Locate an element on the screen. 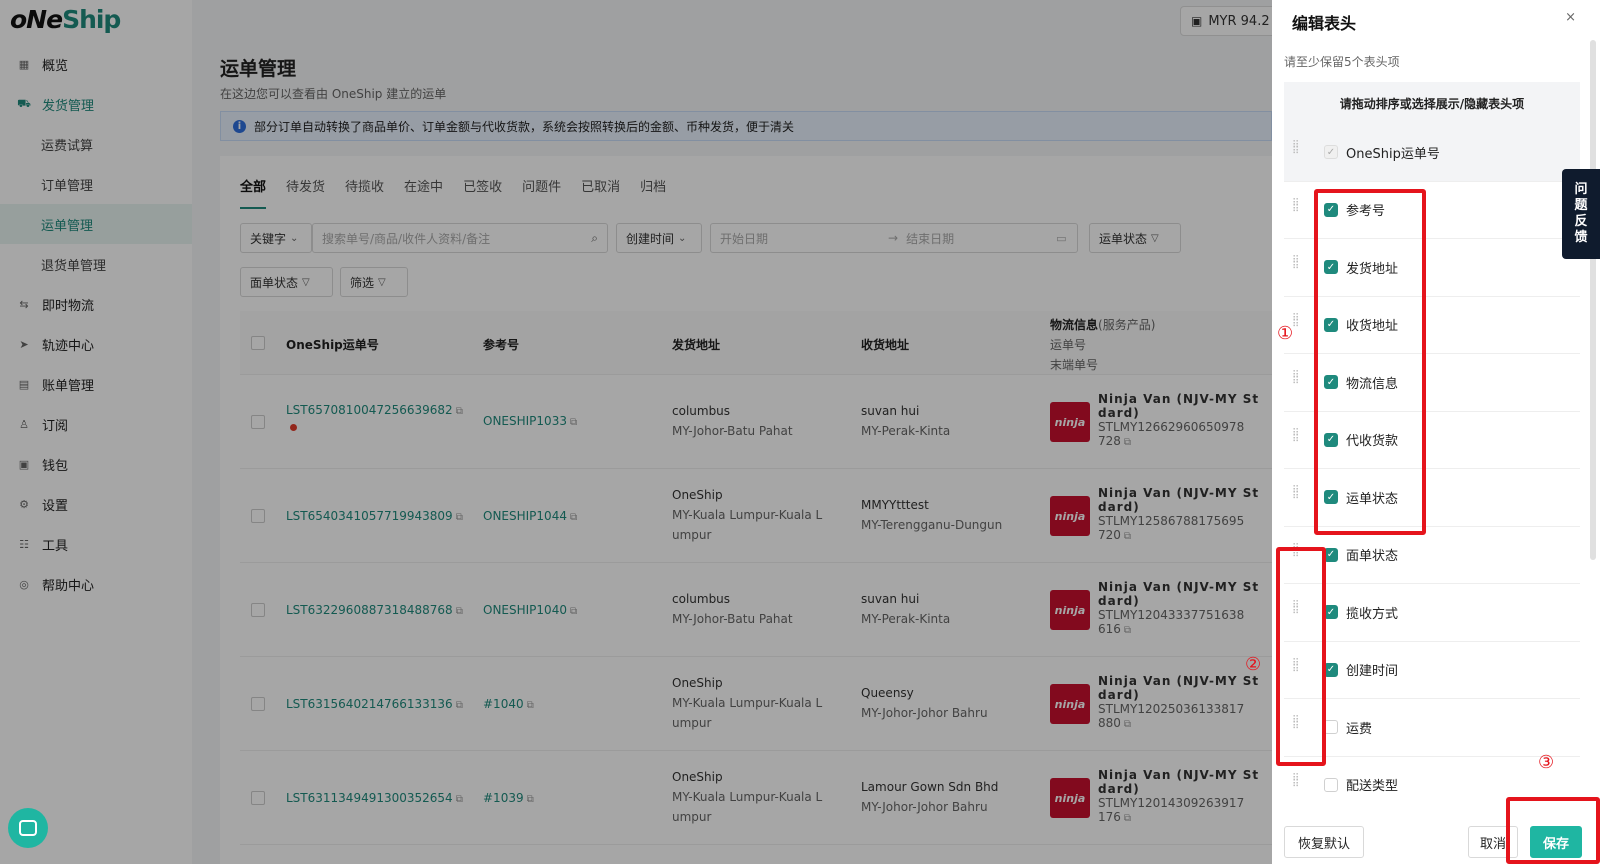 The width and height of the screenshot is (1600, 864). reference-link: ONESHIP1044 is located at coordinates (525, 516).